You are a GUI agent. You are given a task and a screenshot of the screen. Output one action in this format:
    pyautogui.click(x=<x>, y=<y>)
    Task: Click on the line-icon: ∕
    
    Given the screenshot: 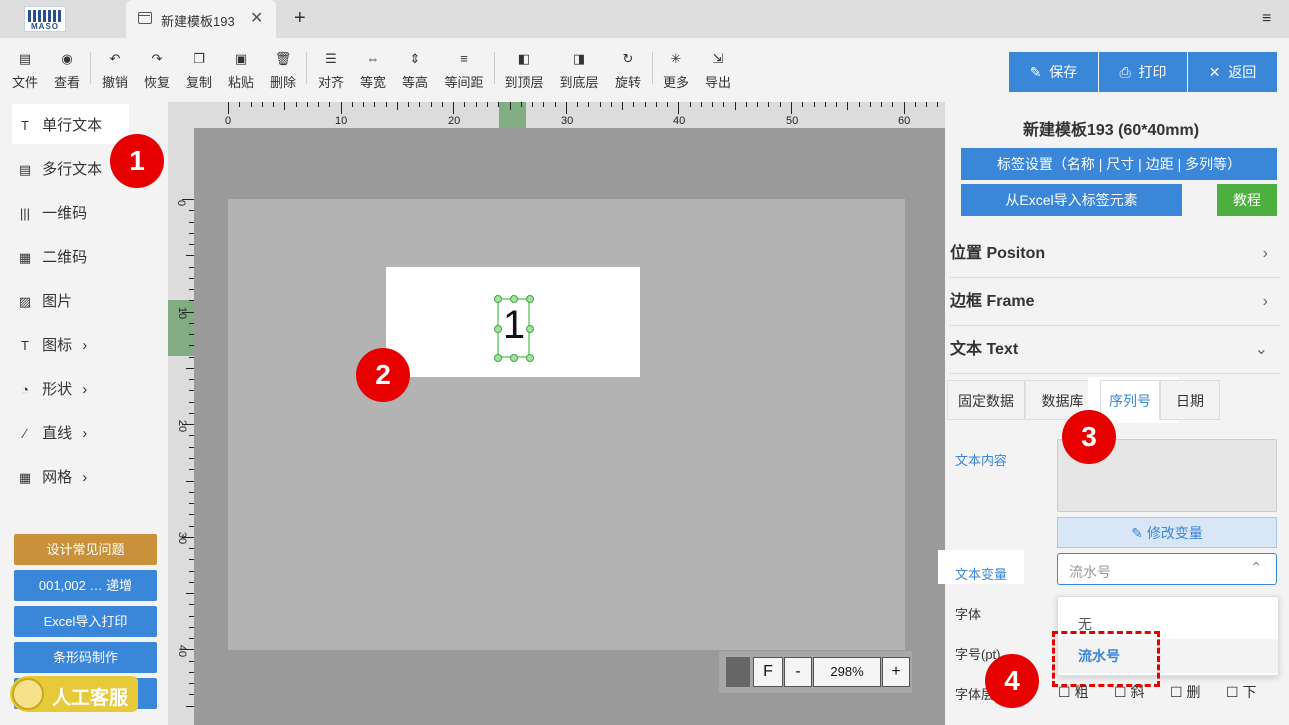 What is the action you would take?
    pyautogui.click(x=25, y=433)
    